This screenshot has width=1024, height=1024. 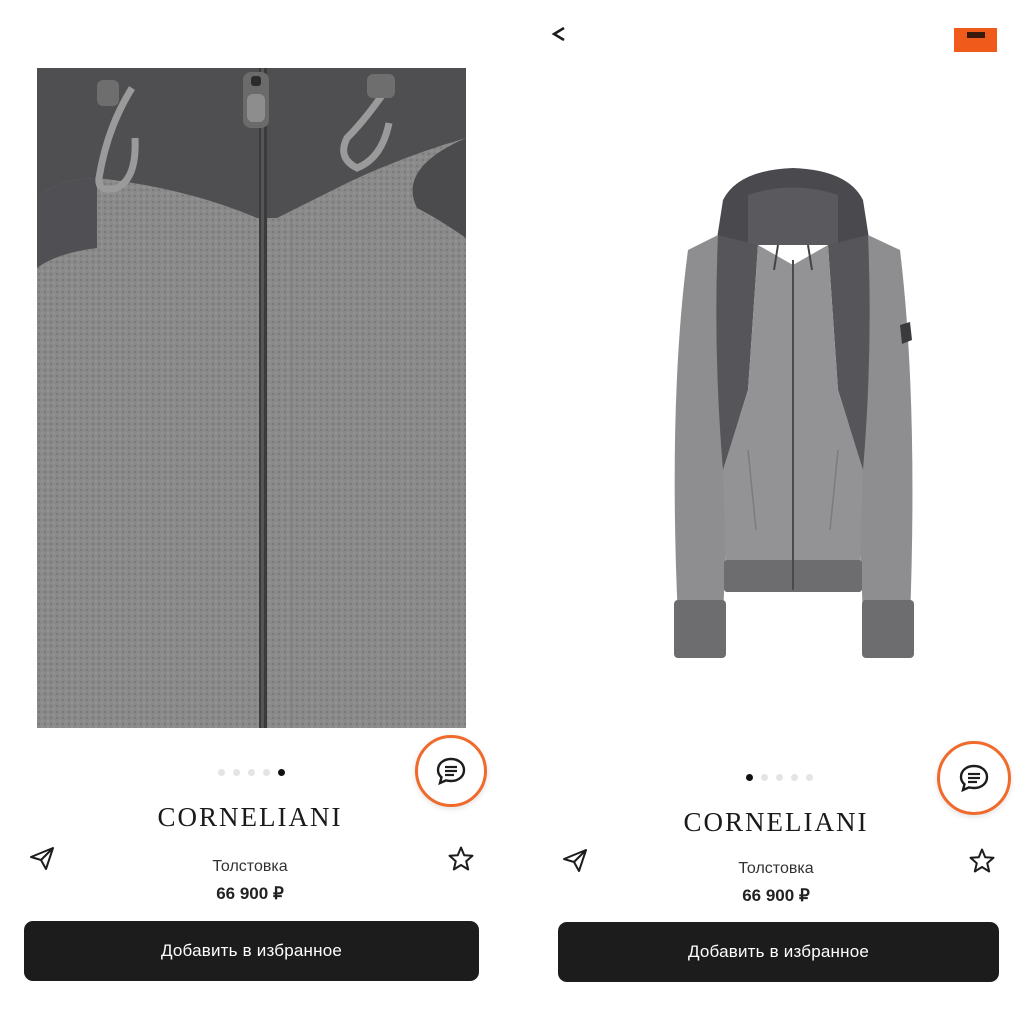 I want to click on brand-logo-badge, so click(x=975, y=40).